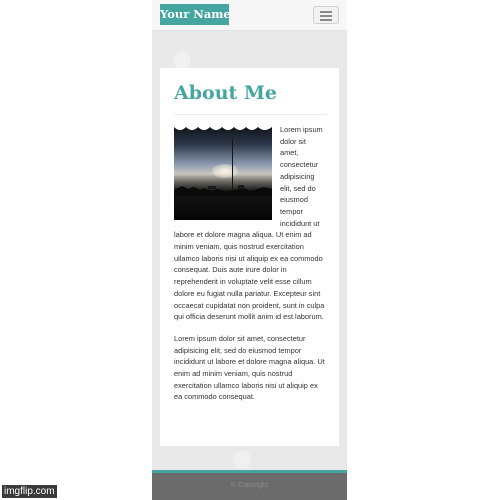 This screenshot has width=500, height=500. I want to click on brand-logo: Your Name, so click(195, 14).